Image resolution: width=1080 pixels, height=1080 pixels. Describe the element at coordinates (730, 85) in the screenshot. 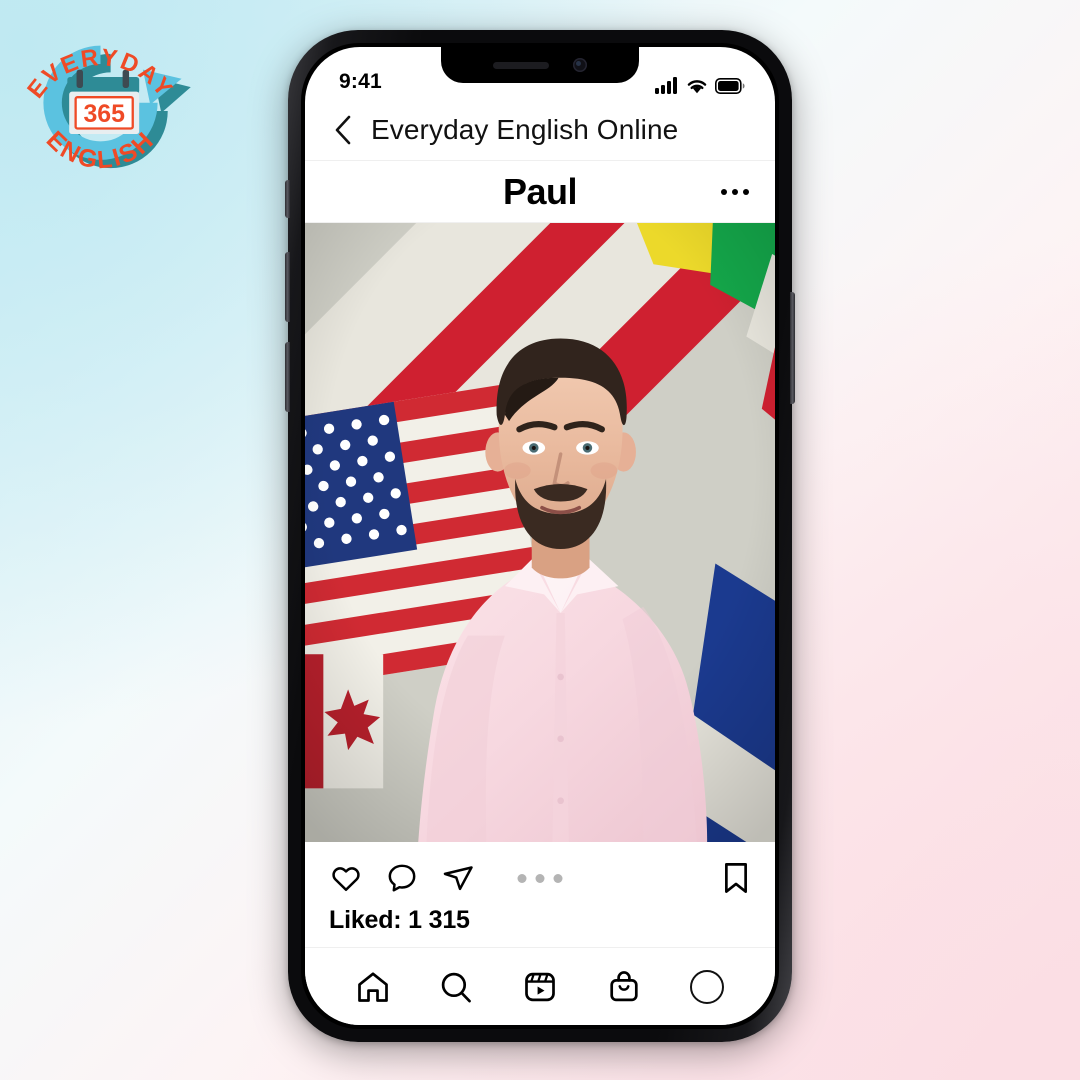

I see `battery-icon` at that location.